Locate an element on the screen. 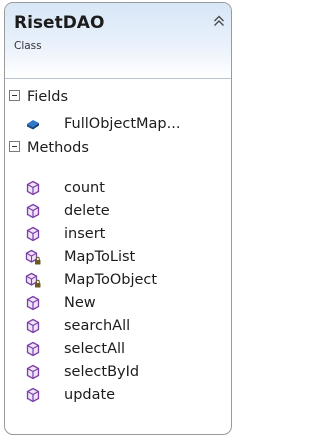  method-item: New is located at coordinates (128, 303).